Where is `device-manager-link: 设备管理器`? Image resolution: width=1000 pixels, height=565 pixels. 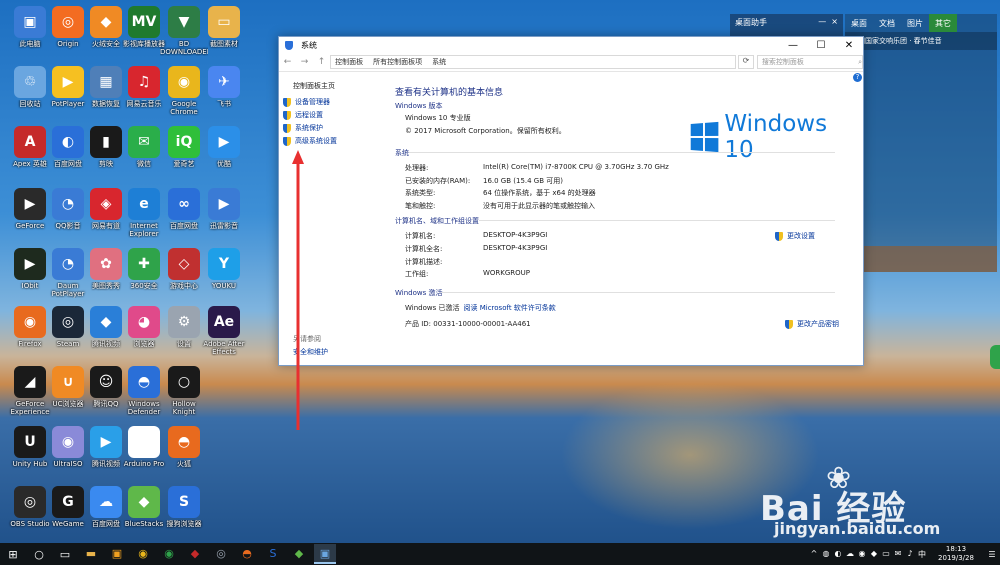
device-manager-link: 设备管理器 is located at coordinates (306, 102).